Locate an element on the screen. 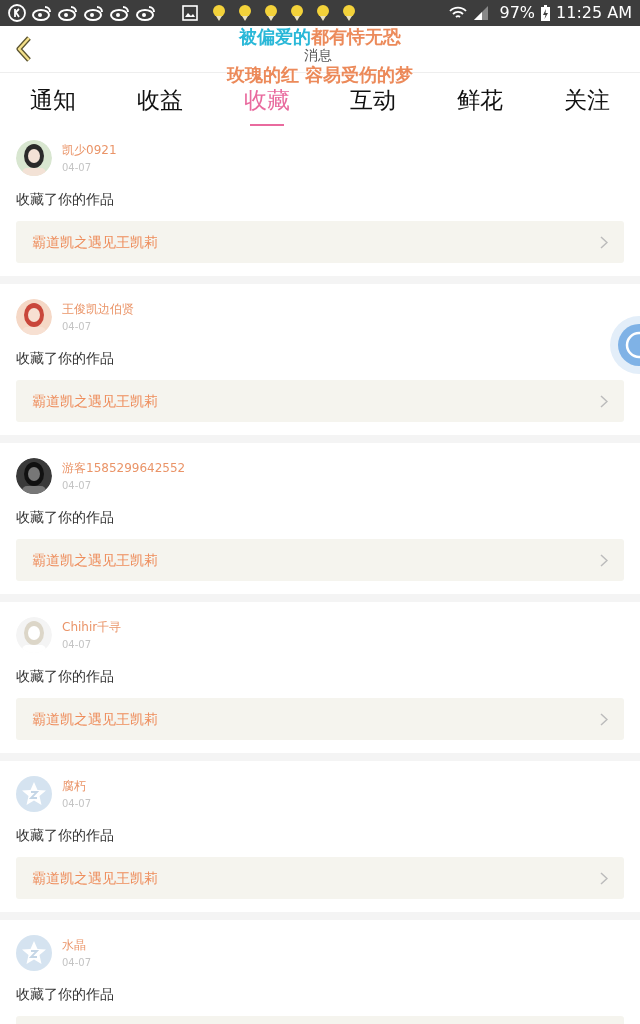  user-name: 凯少0921 is located at coordinates (89, 150).